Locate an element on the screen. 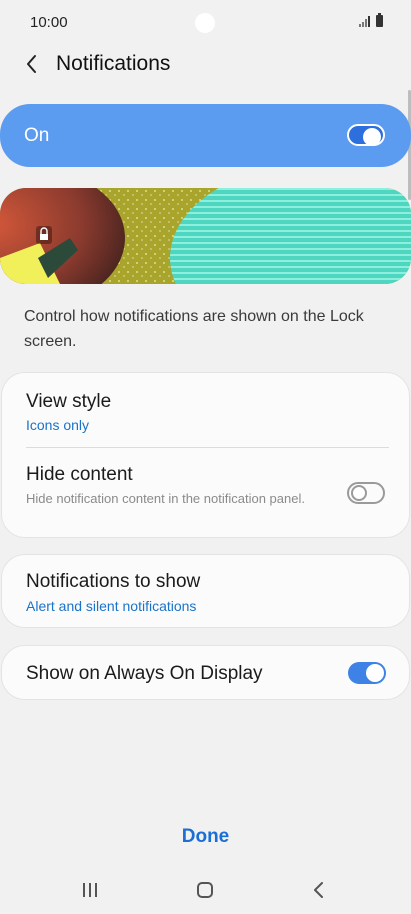 The image size is (411, 914). view-style-title: View style is located at coordinates (69, 401).